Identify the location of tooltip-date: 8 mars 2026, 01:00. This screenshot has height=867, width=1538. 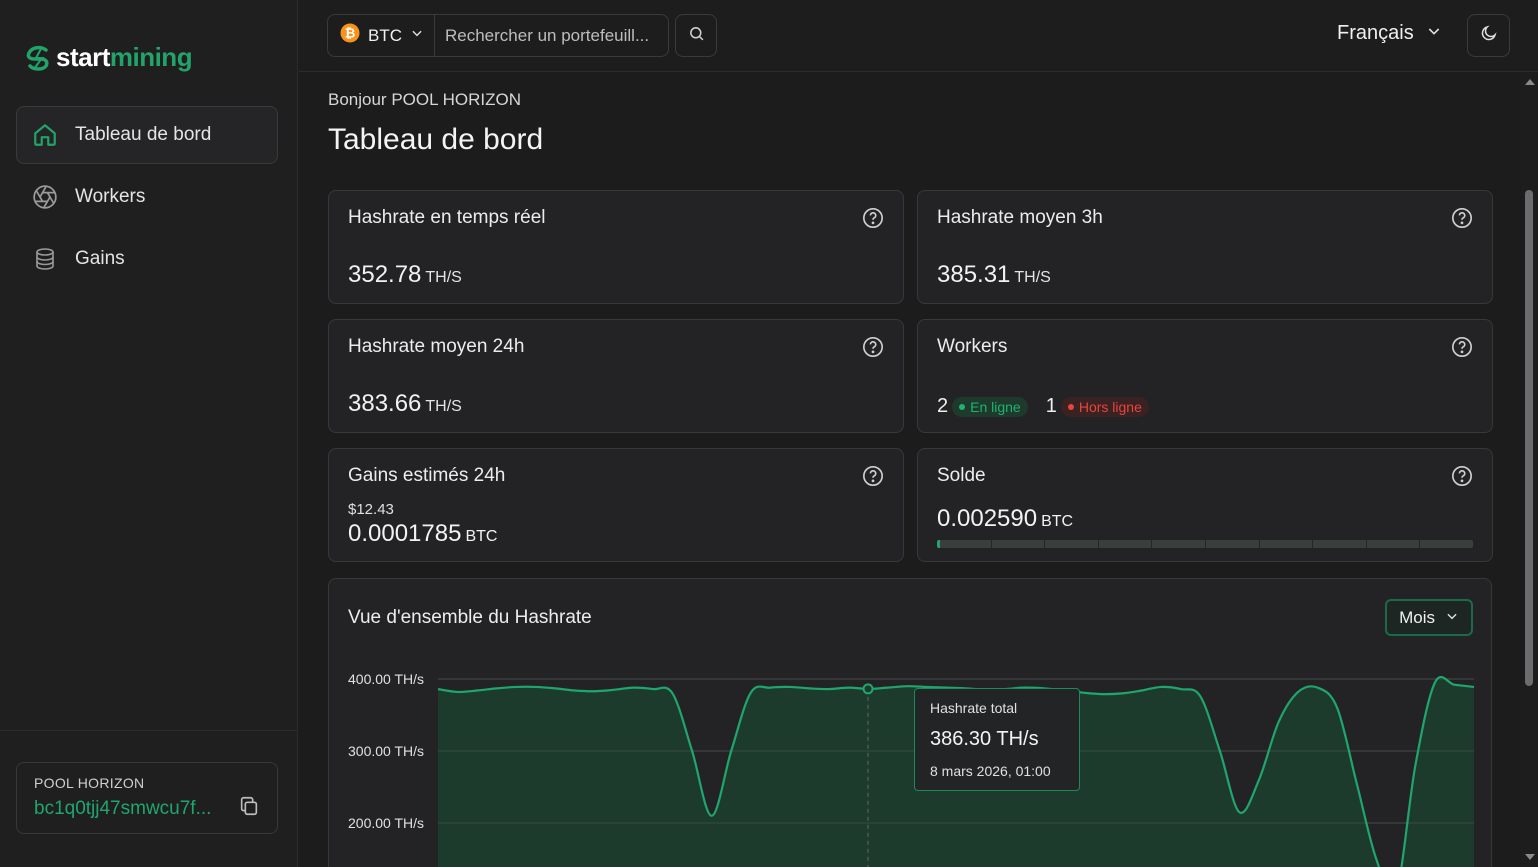
(990, 771).